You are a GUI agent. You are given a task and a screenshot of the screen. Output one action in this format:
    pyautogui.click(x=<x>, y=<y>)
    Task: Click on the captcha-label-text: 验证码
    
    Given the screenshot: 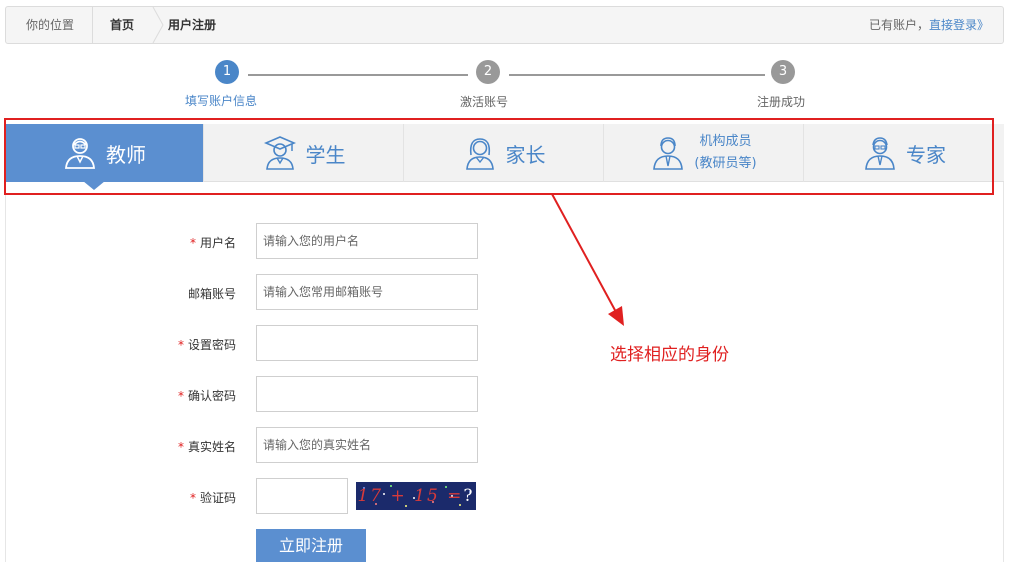 What is the action you would take?
    pyautogui.click(x=217, y=498)
    